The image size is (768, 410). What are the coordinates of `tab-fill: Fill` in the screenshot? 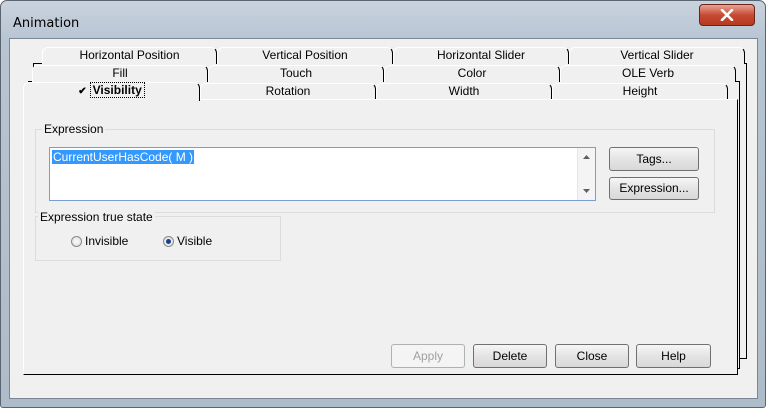 It's located at (120, 73).